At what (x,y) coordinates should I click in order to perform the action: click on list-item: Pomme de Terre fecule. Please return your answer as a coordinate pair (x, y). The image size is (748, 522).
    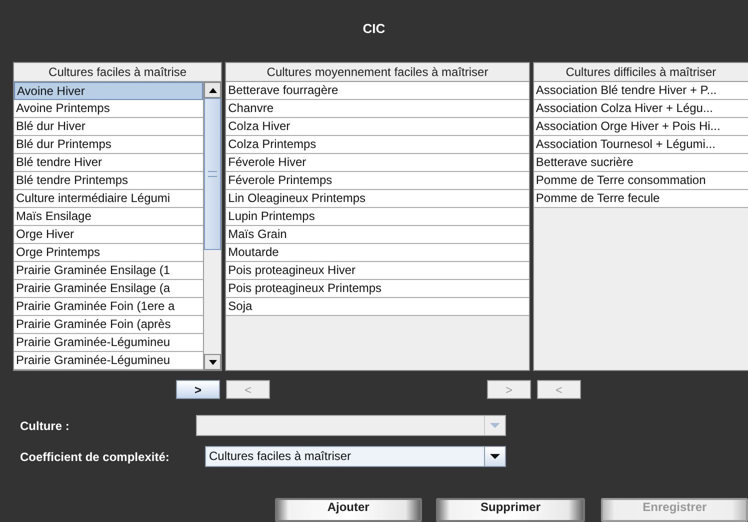
    Looking at the image, I should click on (641, 199).